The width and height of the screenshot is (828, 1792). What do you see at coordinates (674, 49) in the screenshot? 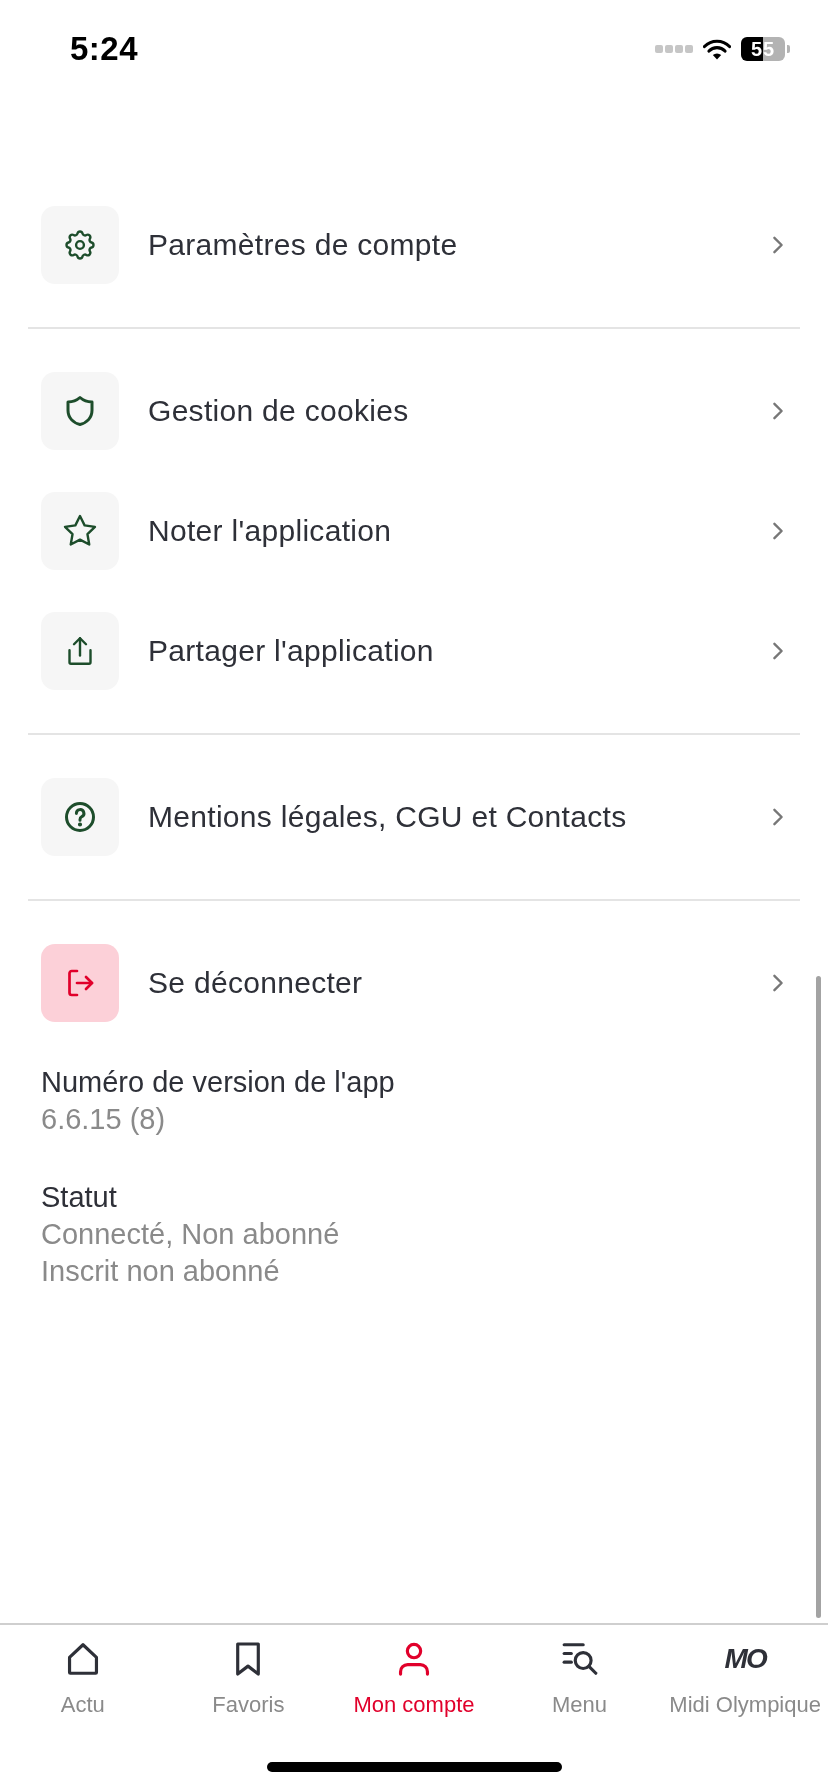
I see `signal-icon` at bounding box center [674, 49].